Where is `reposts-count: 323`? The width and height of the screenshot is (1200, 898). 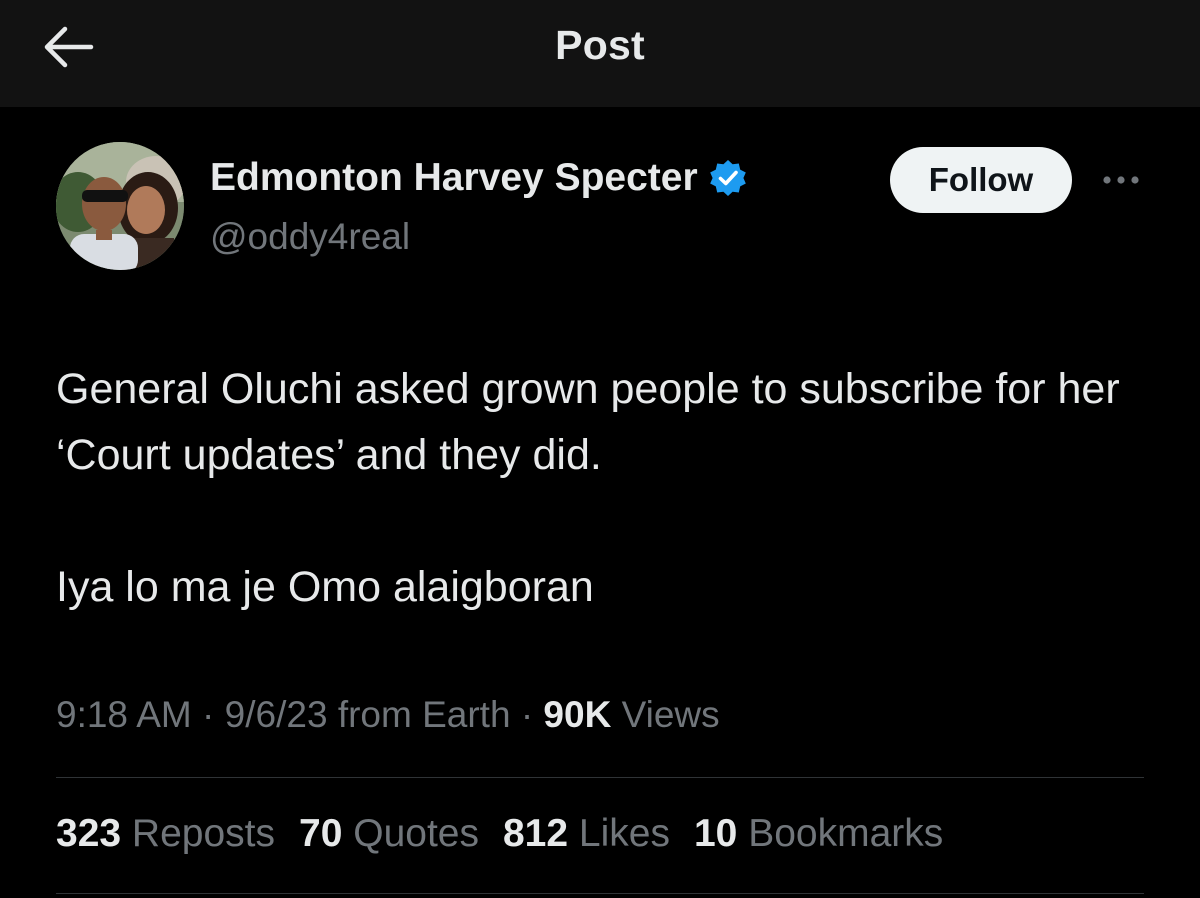
reposts-count: 323 is located at coordinates (89, 833).